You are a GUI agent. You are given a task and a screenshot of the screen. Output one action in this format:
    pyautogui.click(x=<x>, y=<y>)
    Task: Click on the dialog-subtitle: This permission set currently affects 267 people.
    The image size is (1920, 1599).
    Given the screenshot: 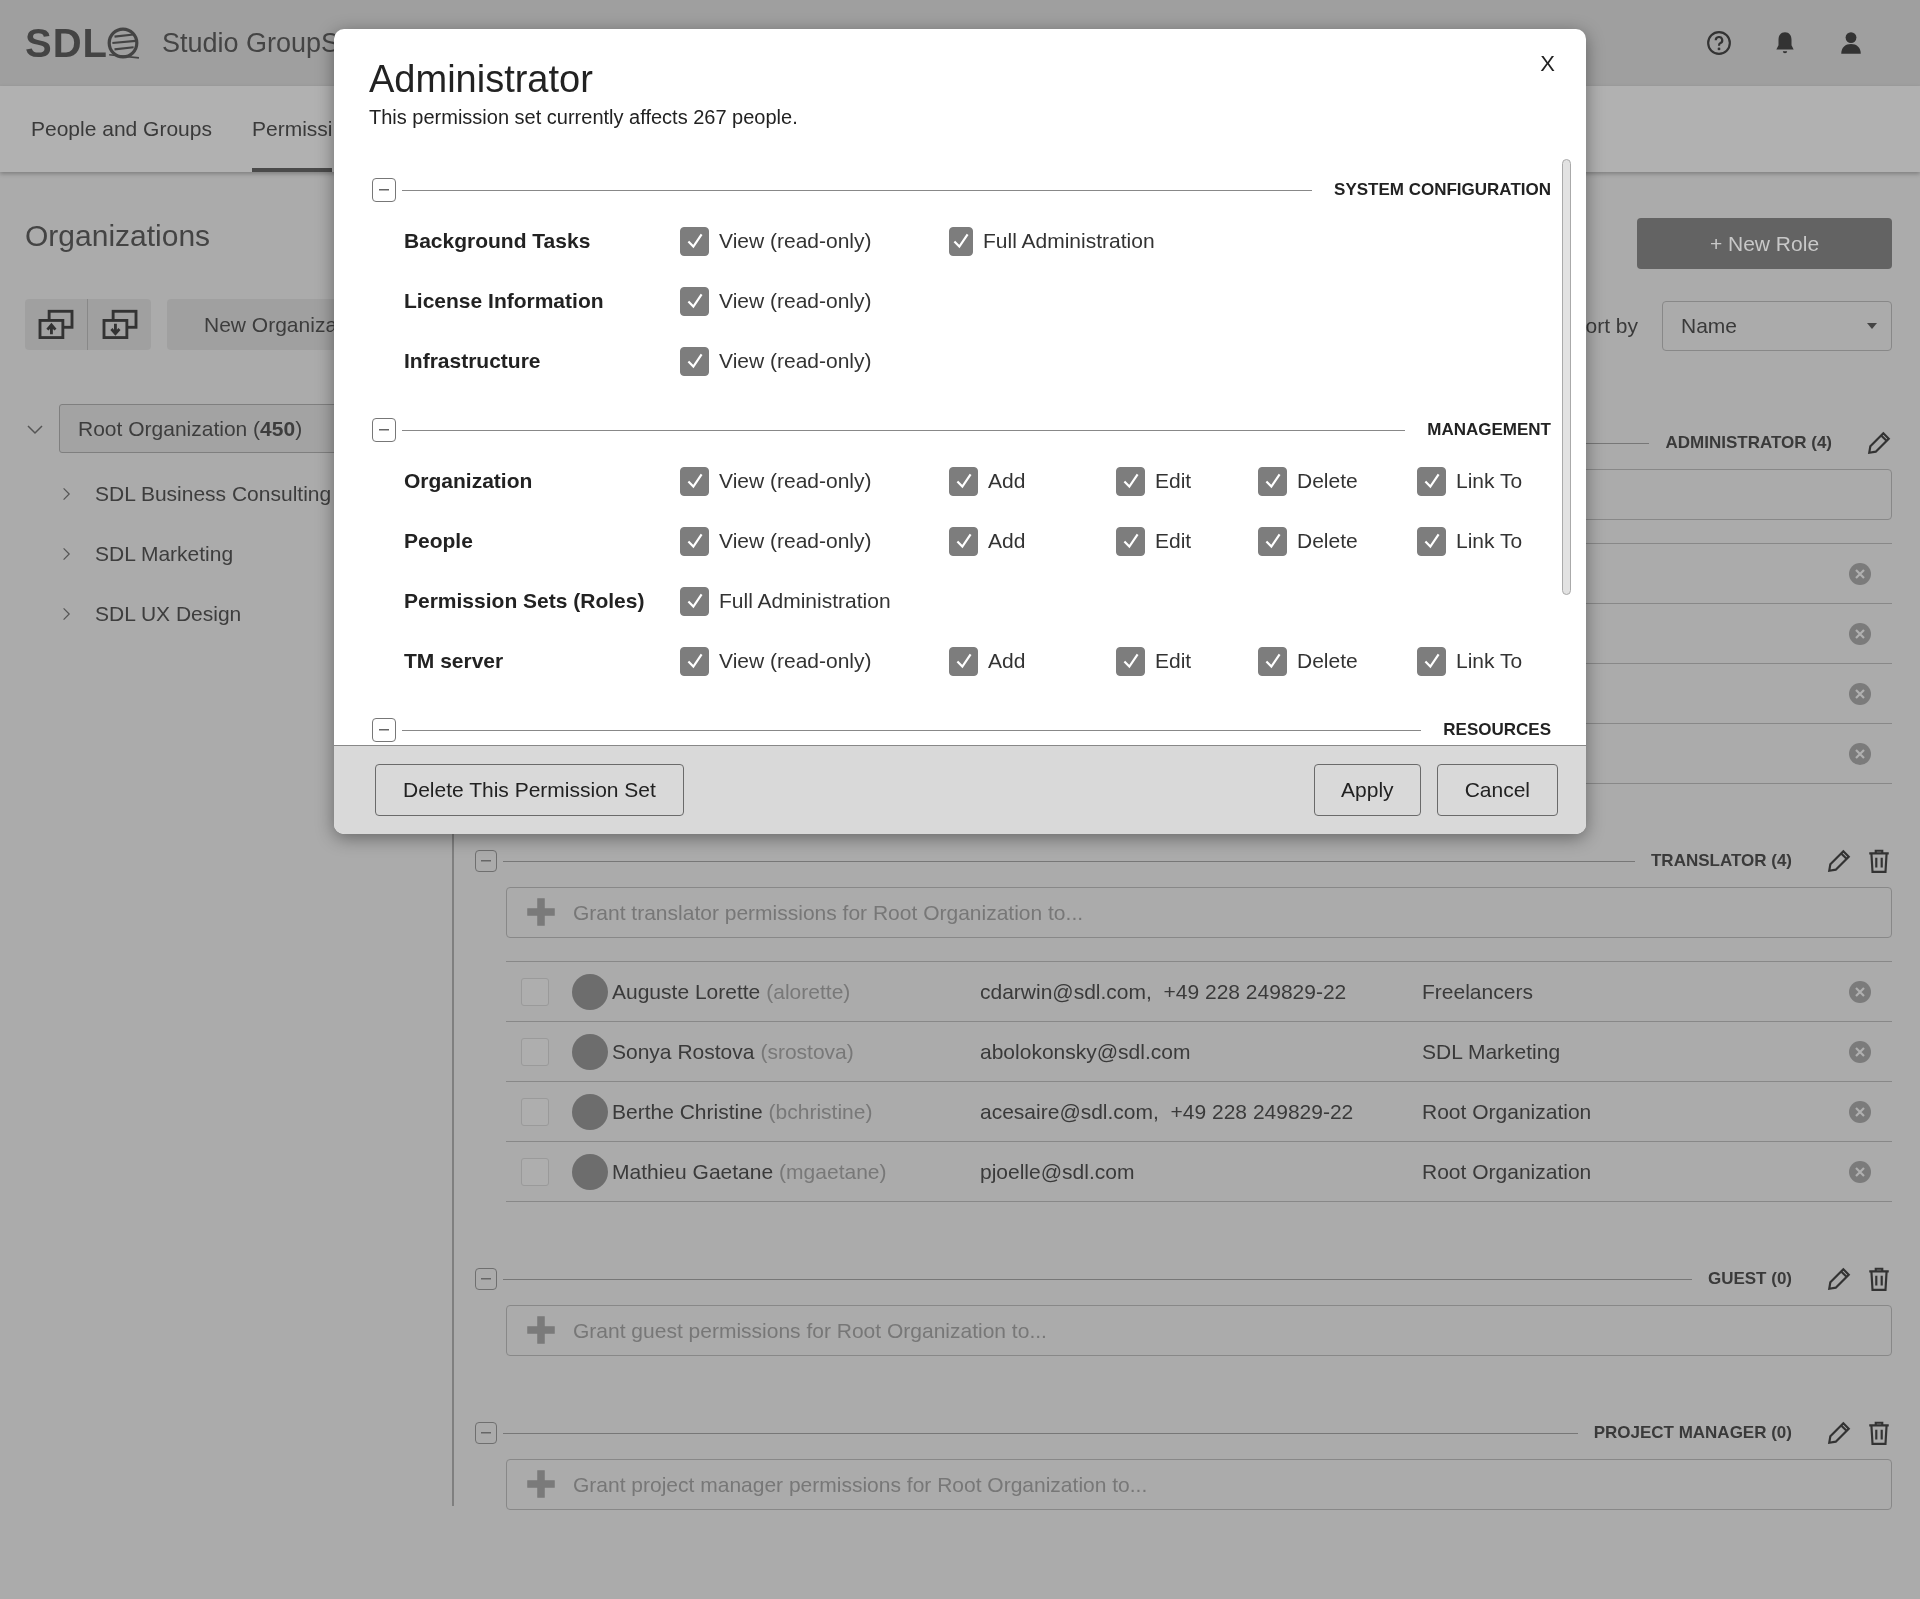 What is the action you would take?
    pyautogui.click(x=584, y=117)
    